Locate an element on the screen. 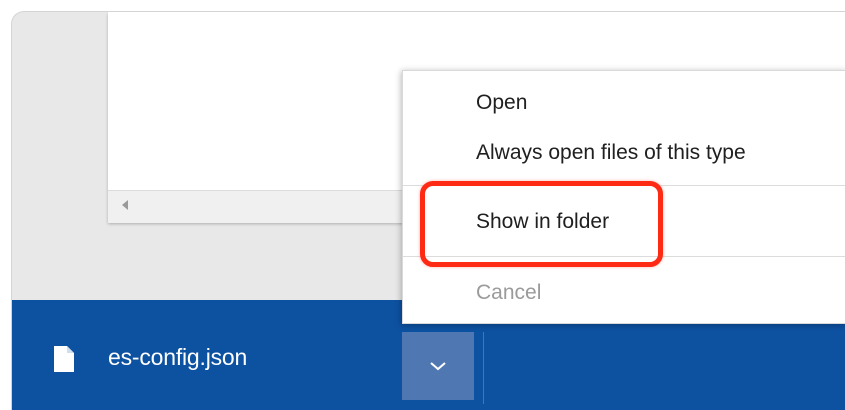  chevron-down-icon is located at coordinates (438, 366).